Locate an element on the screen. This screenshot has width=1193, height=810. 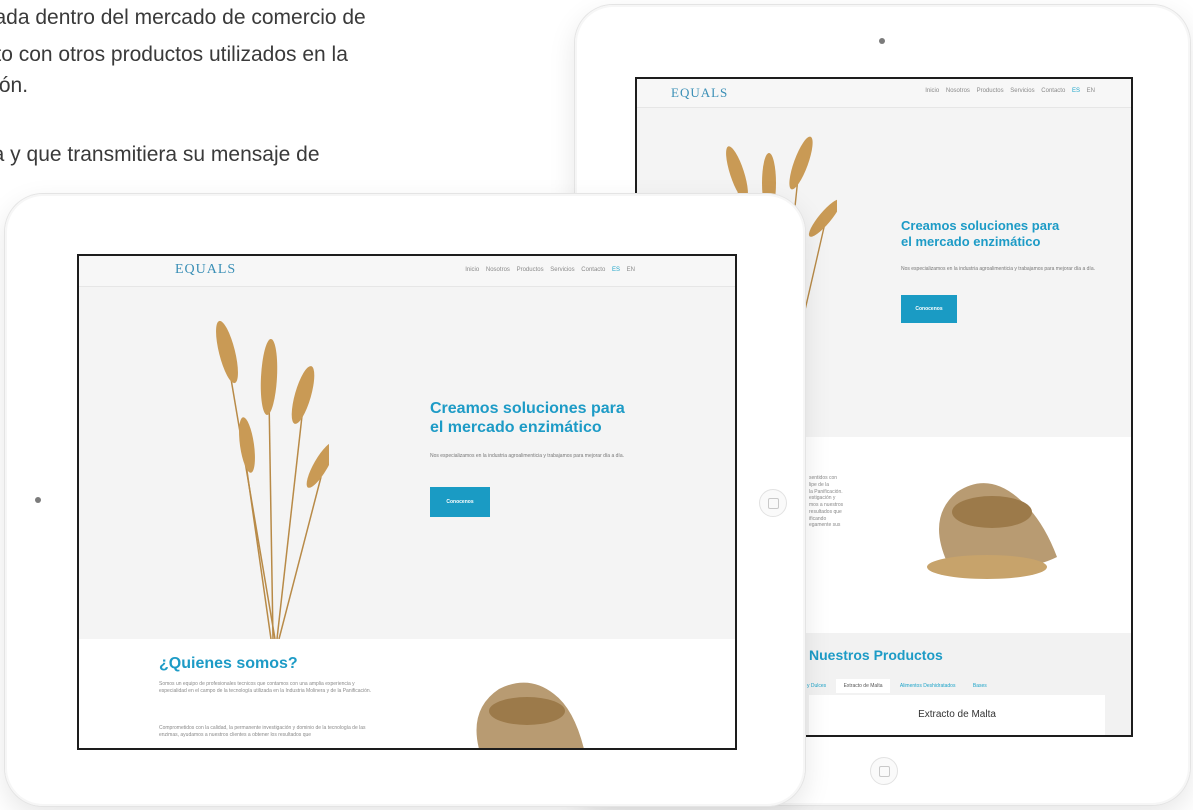
about-title: ¿Quienes somos? is located at coordinates (228, 663).